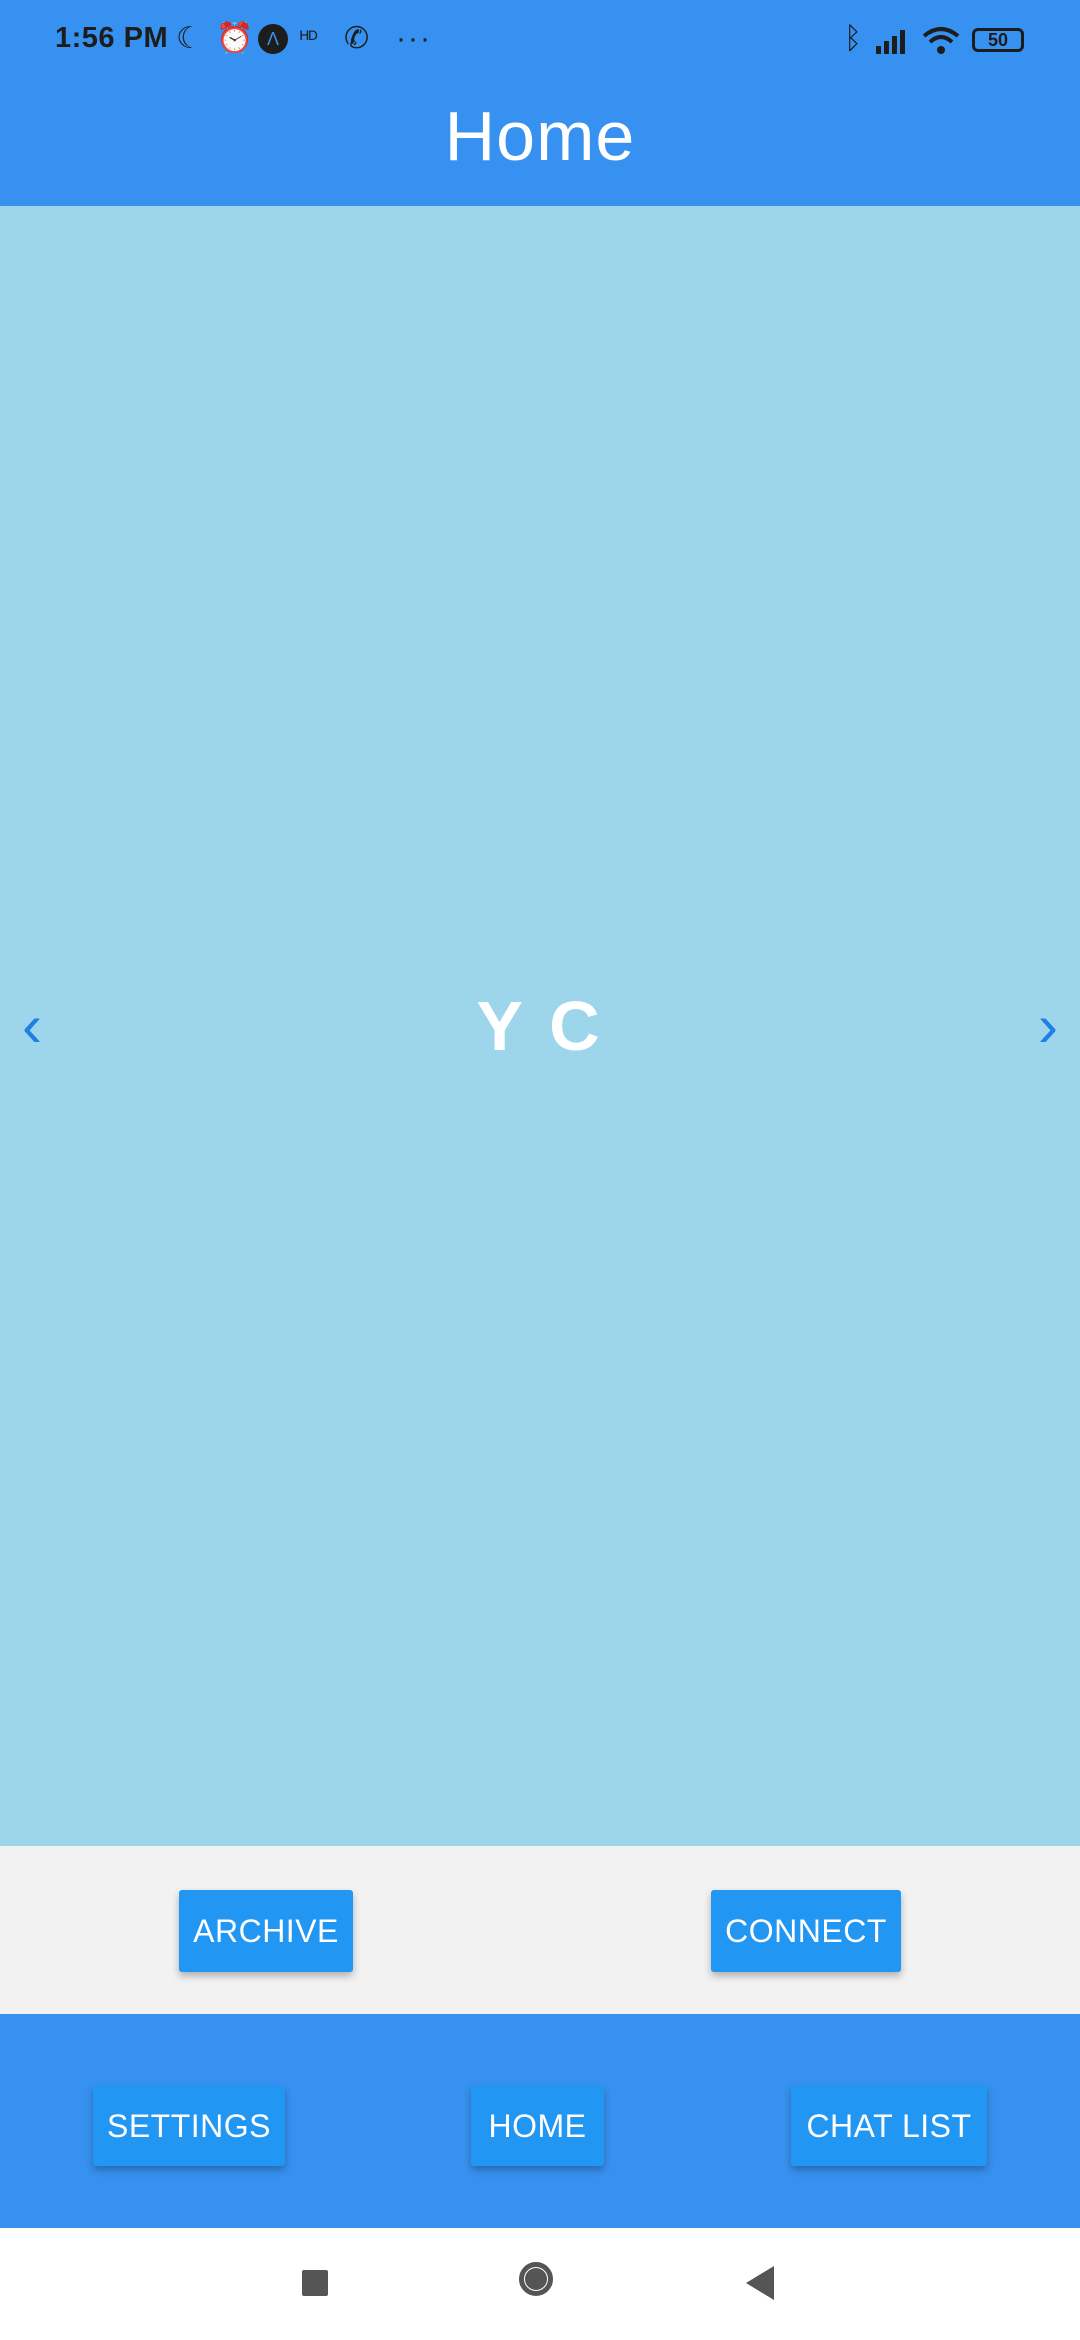 This screenshot has height=2340, width=1080. I want to click on bottom-nav-bar: SETTINGS HOME CHAT LIST, so click(540, 2121).